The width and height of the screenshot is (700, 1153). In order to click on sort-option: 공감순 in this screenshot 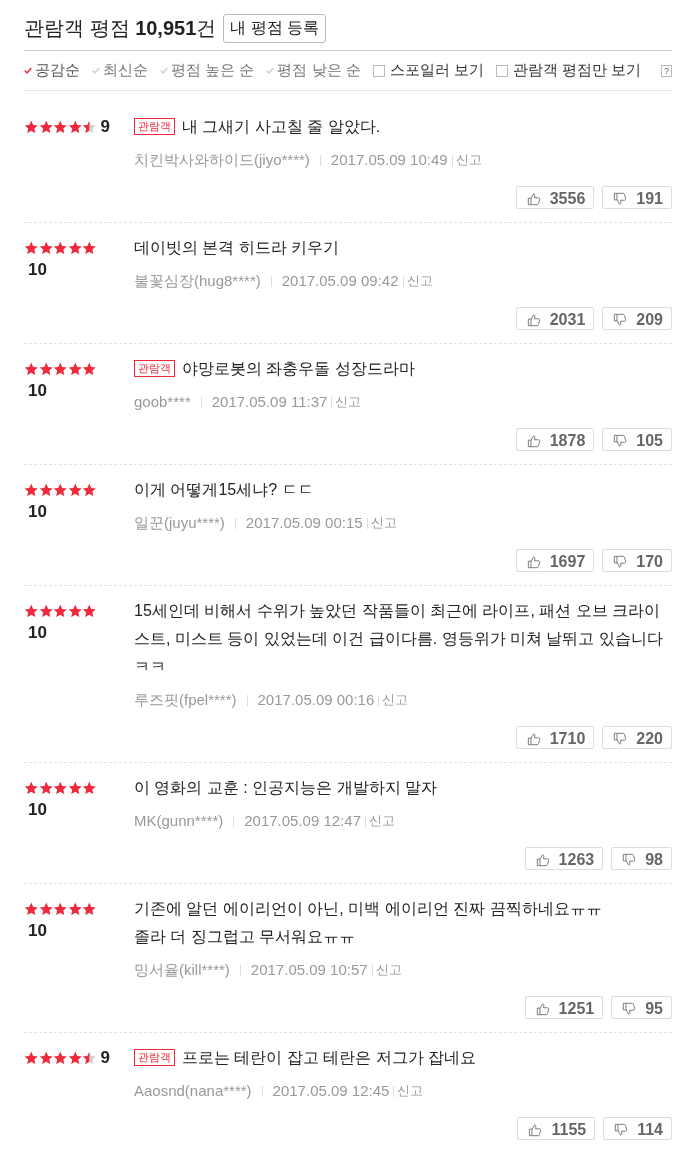, I will do `click(52, 70)`.